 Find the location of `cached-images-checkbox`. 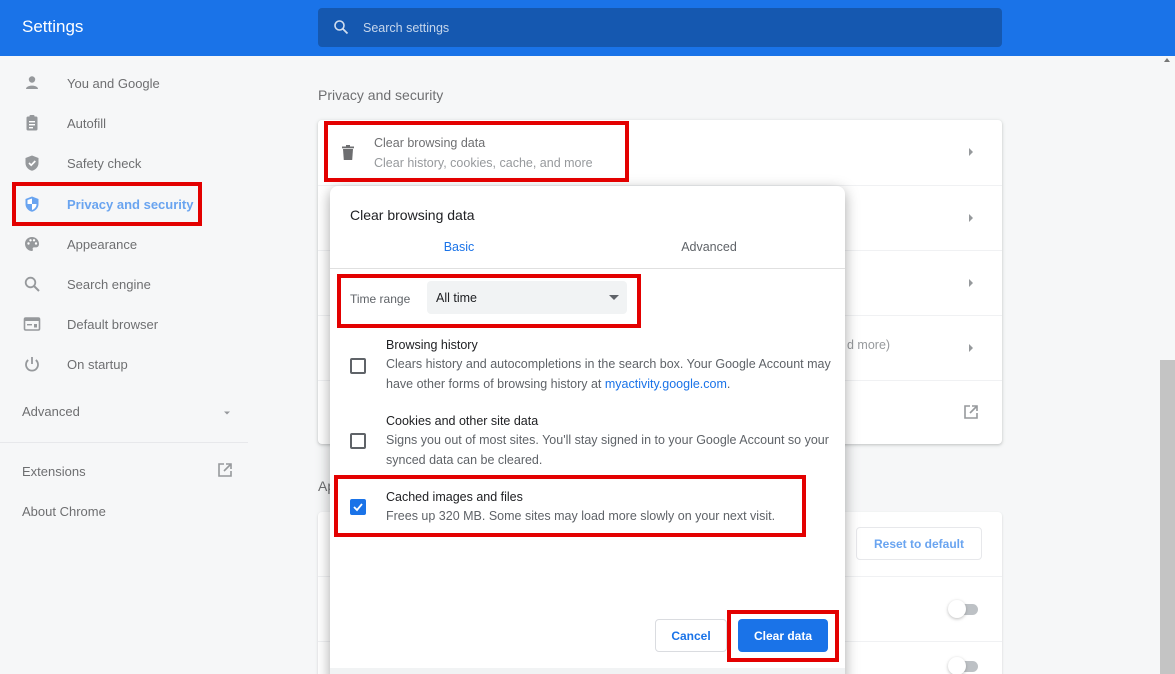

cached-images-checkbox is located at coordinates (358, 507).